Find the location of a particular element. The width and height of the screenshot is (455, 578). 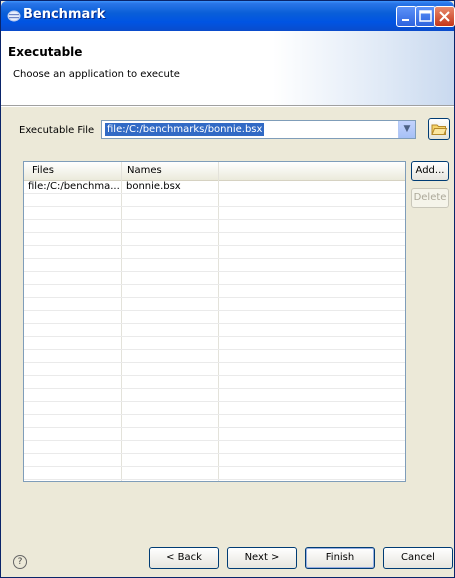

next-button: Next > is located at coordinates (262, 558).